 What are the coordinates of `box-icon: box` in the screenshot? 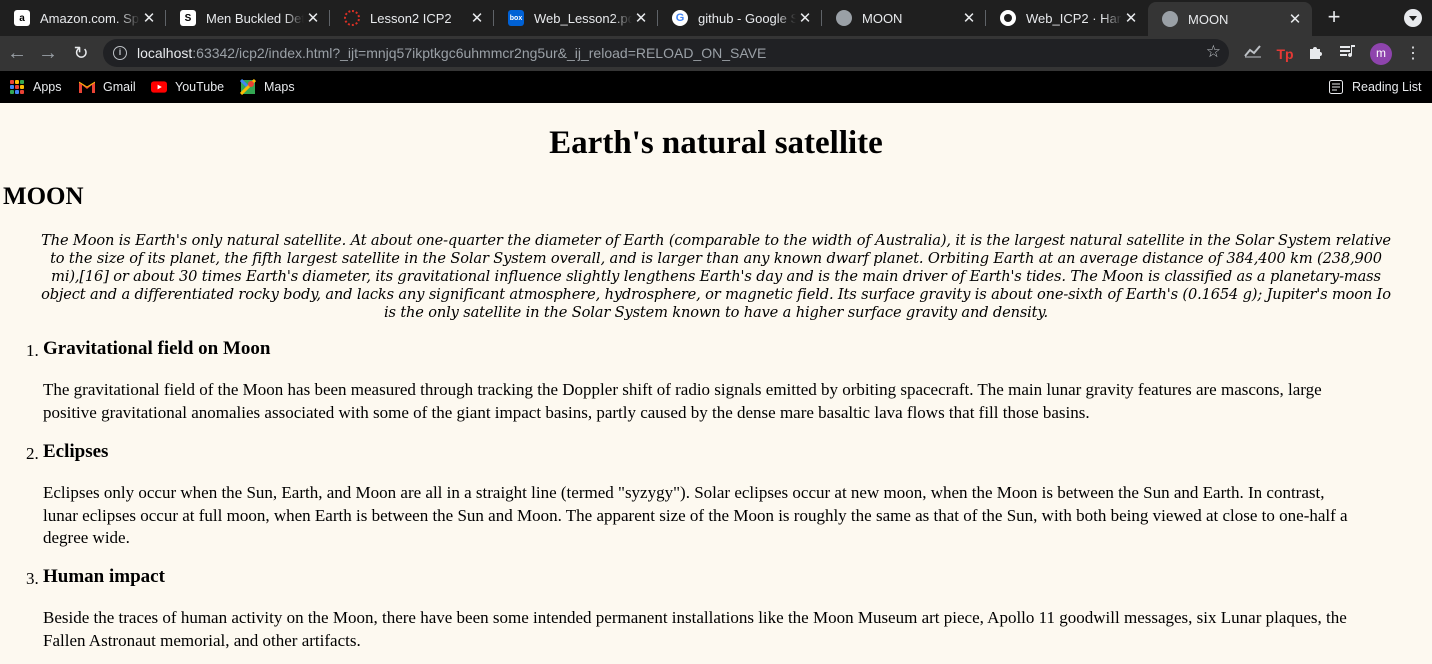 It's located at (516, 18).